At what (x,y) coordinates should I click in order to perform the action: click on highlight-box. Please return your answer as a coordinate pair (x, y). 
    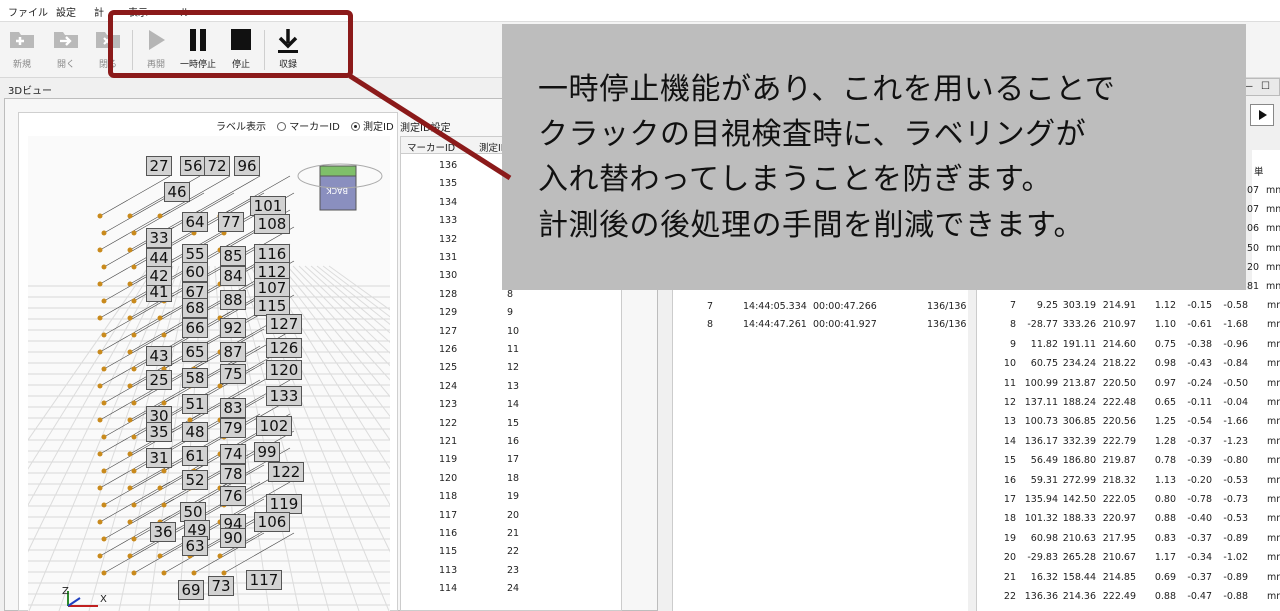
    Looking at the image, I should click on (230, 44).